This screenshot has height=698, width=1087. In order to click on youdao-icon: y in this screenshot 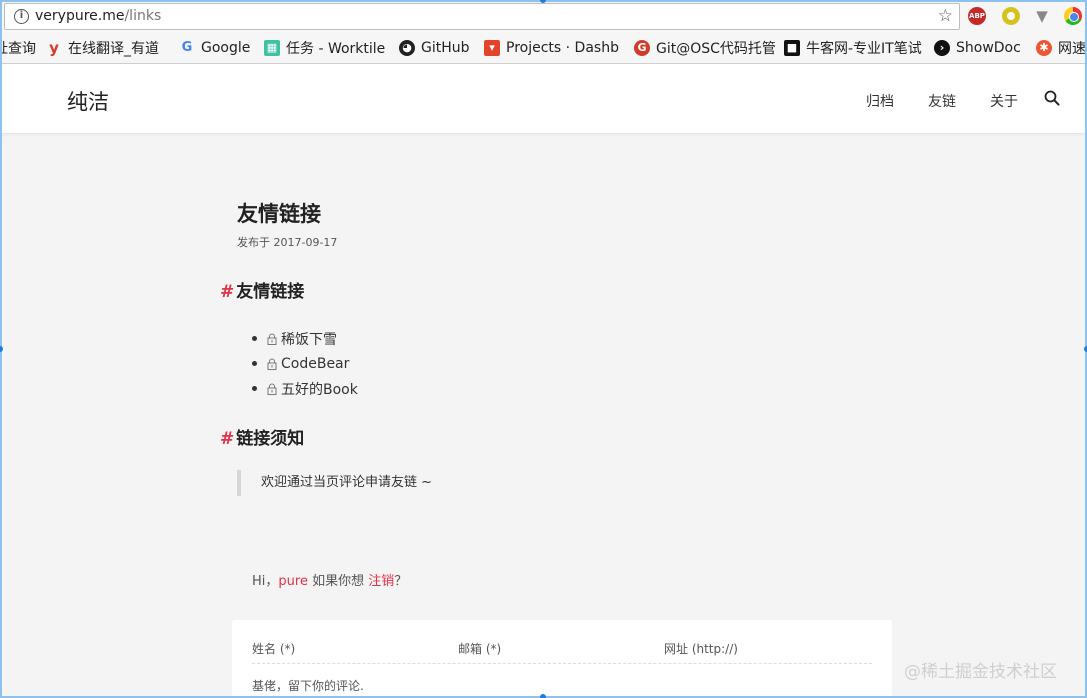, I will do `click(54, 48)`.